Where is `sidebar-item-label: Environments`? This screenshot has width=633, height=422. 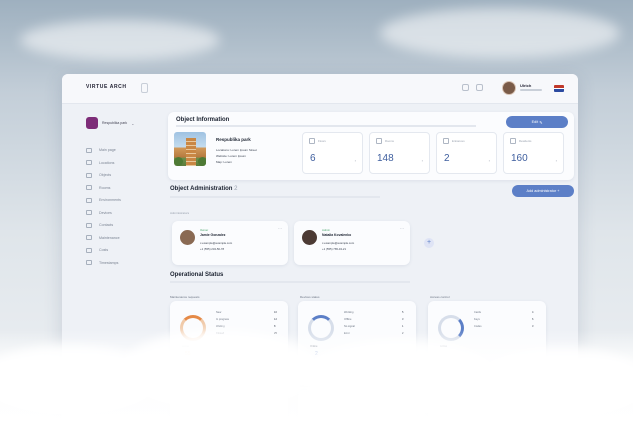
sidebar-item-label: Environments is located at coordinates (110, 200).